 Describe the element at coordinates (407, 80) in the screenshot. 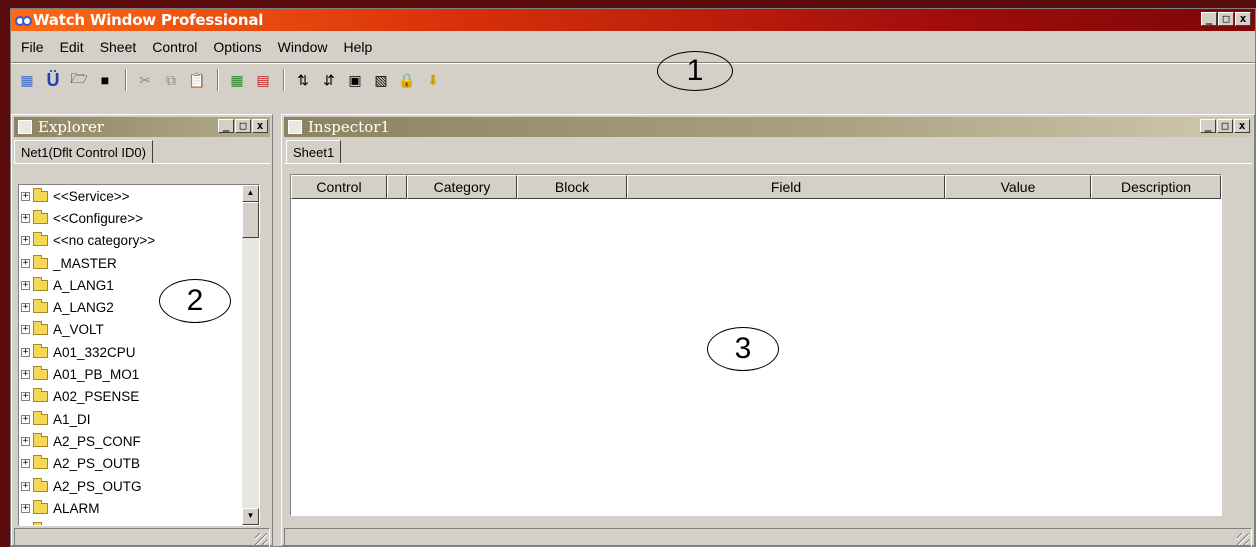

I see `lock-icon: 🔒` at that location.